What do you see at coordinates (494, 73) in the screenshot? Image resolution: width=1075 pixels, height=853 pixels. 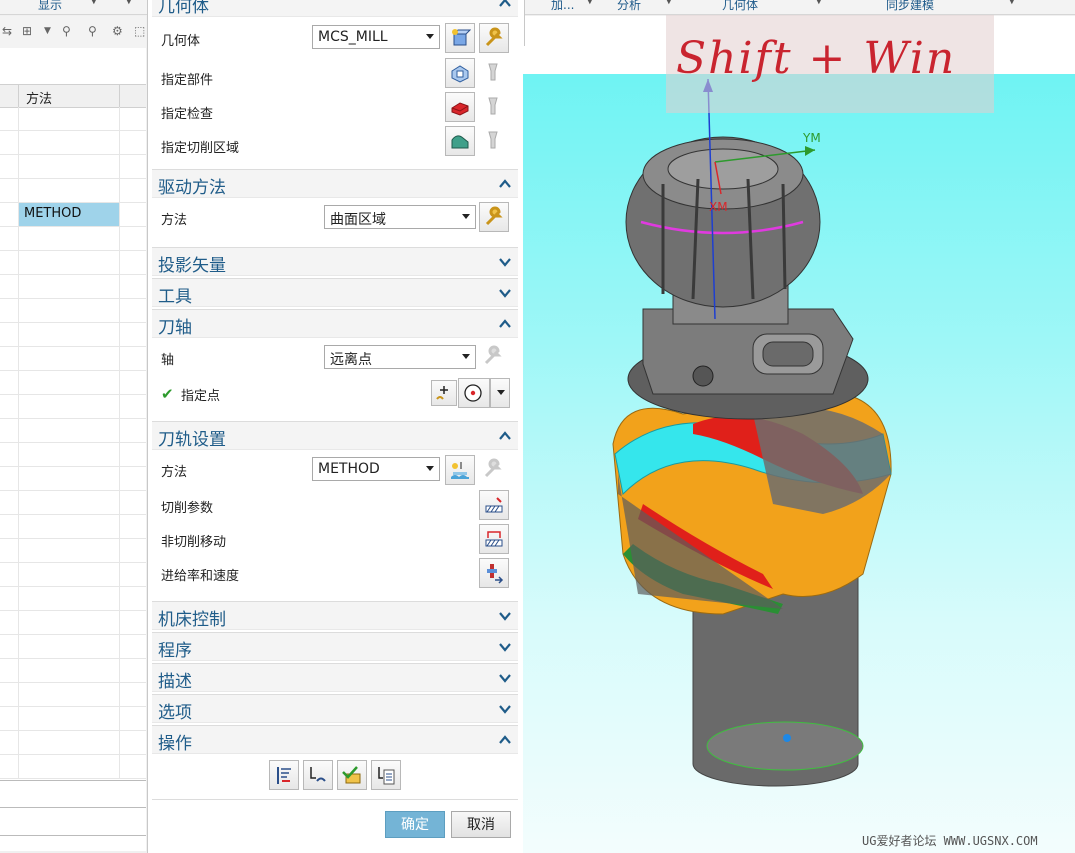 I see `display-part-button` at bounding box center [494, 73].